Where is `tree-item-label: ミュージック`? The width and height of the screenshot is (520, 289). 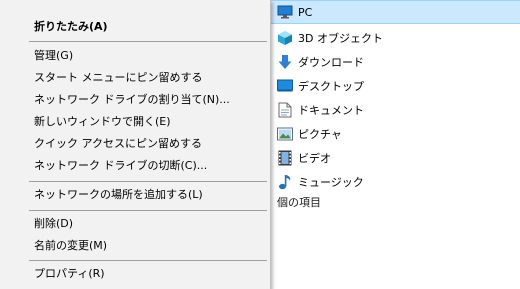 tree-item-label: ミュージック is located at coordinates (331, 182).